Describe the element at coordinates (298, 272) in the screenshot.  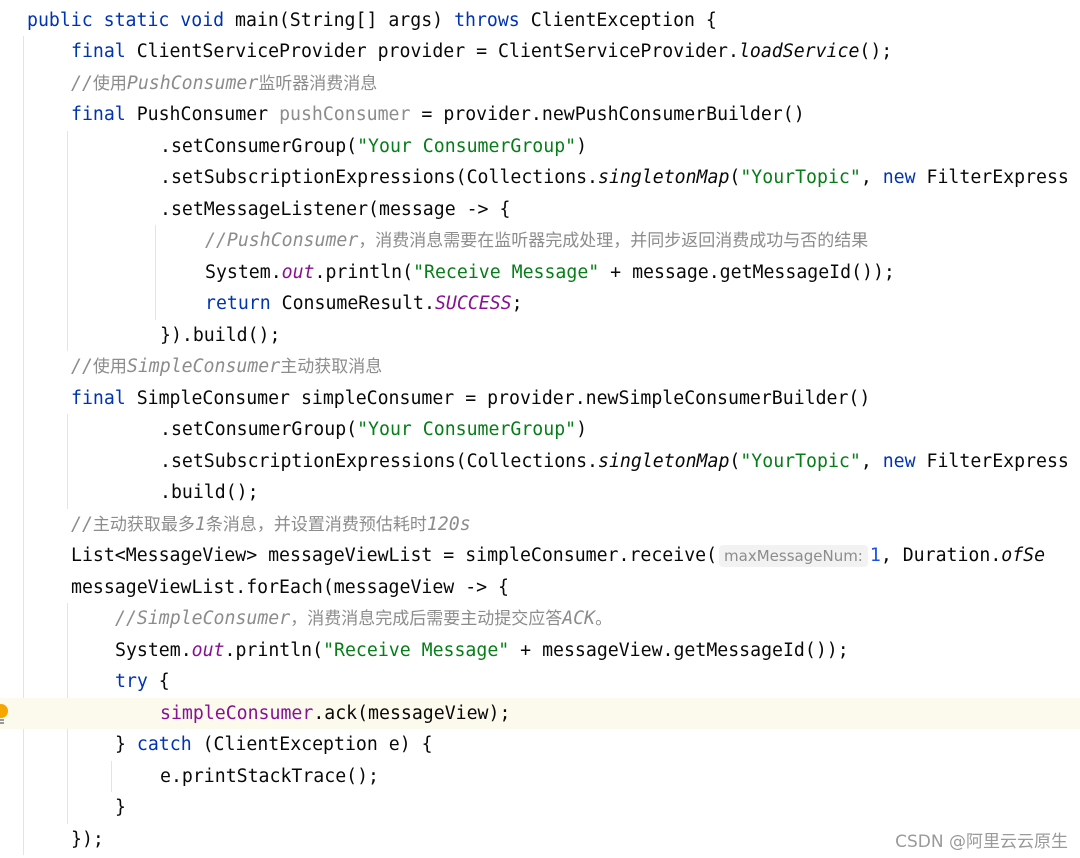
I see `code-token: out` at that location.